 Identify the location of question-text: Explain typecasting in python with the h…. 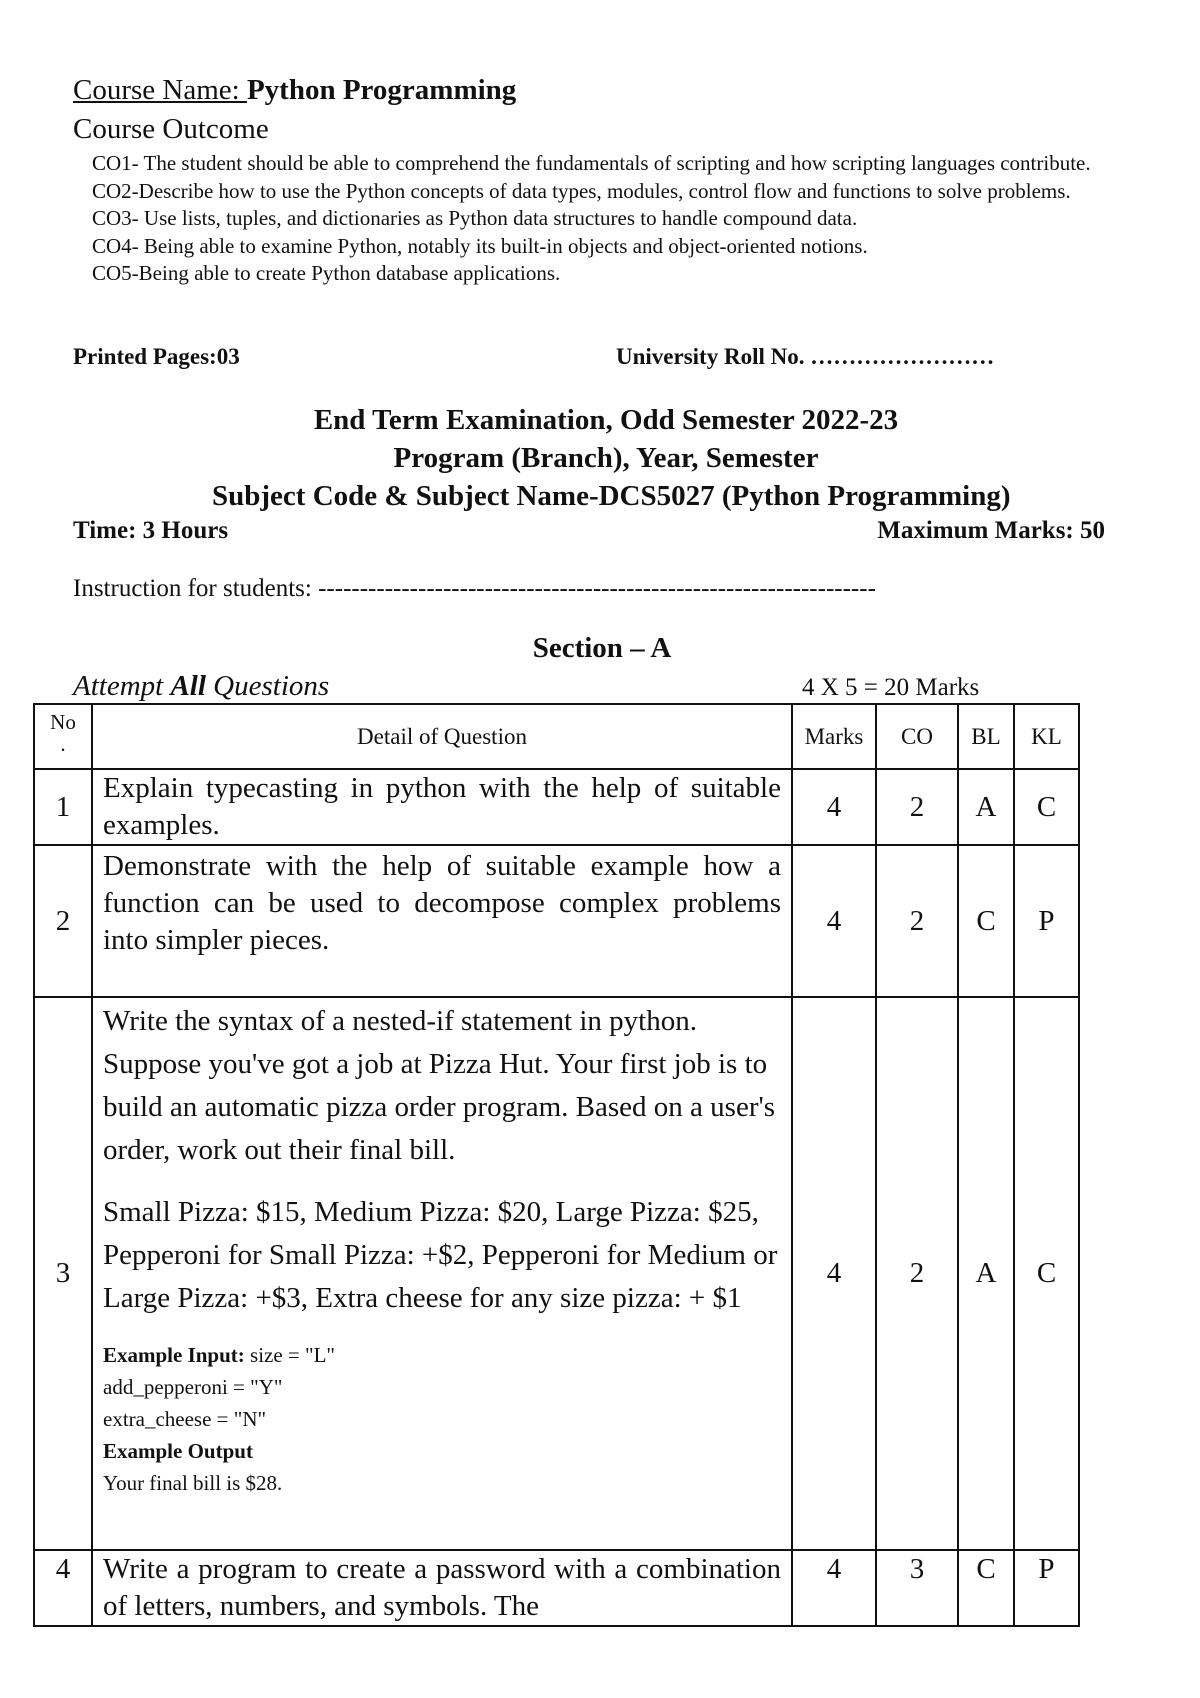
(442, 807).